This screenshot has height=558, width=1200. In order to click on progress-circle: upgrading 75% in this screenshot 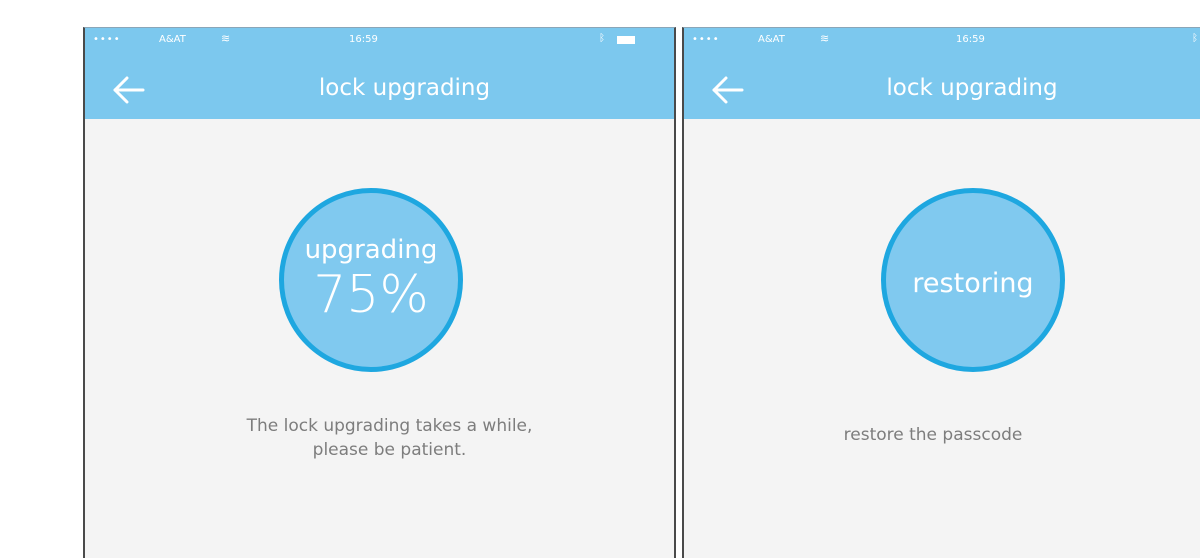, I will do `click(371, 280)`.